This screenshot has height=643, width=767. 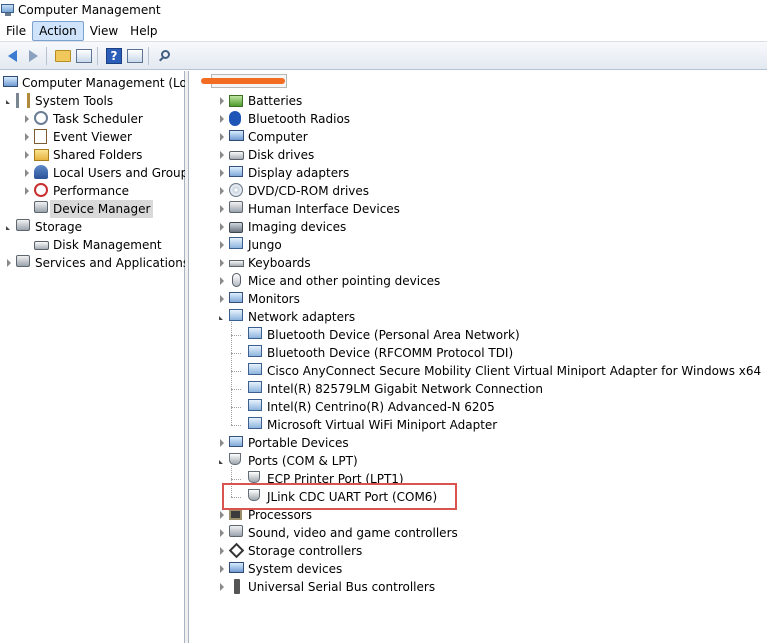 I want to click on device-category-imaging-devices: Imaging devices, so click(x=281, y=227).